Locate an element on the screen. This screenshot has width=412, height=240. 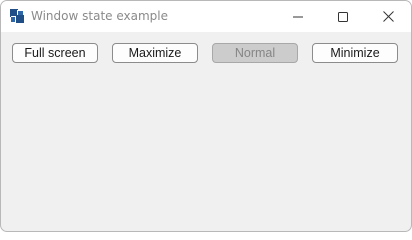
minimize-window-button: Minimize is located at coordinates (355, 53).